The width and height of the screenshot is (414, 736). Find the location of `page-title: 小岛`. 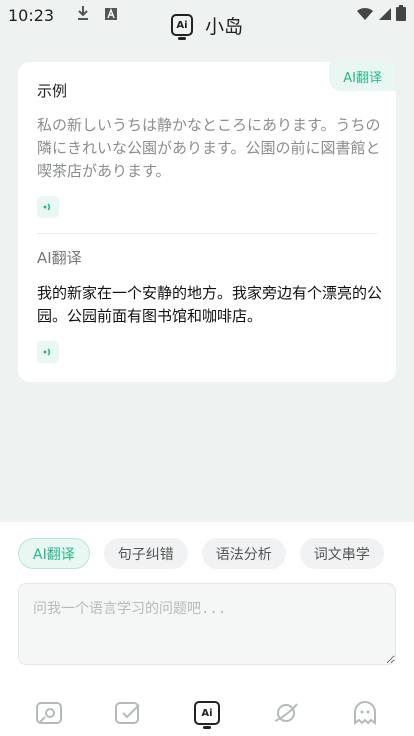

page-title: 小岛 is located at coordinates (223, 26).